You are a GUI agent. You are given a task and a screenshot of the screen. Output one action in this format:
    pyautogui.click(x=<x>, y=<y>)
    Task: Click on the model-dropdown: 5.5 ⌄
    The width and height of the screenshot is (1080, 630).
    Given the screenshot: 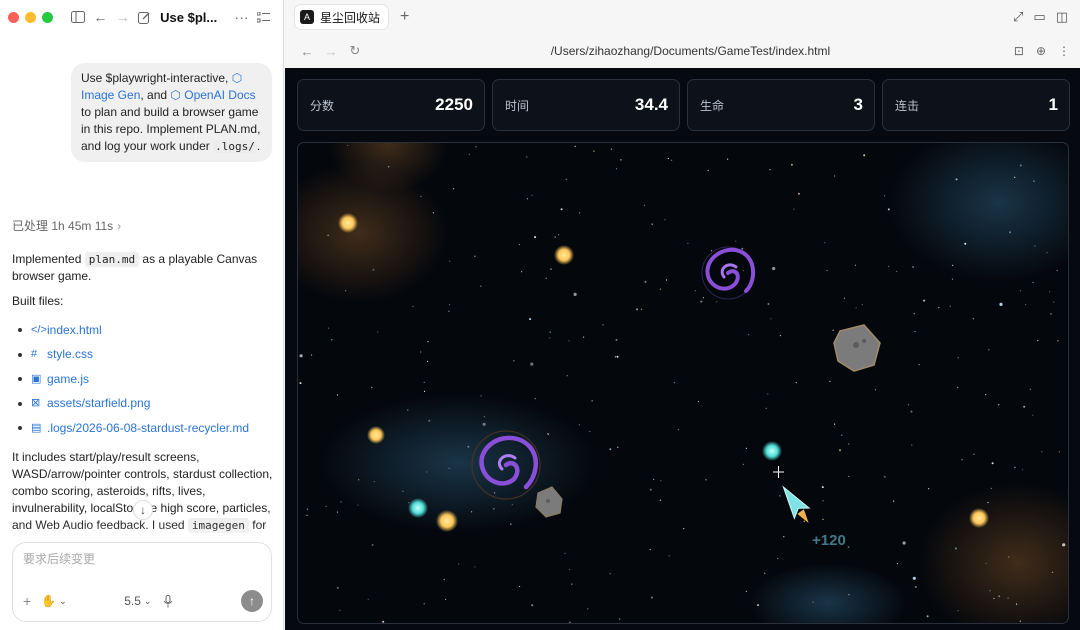 What is the action you would take?
    pyautogui.click(x=137, y=601)
    